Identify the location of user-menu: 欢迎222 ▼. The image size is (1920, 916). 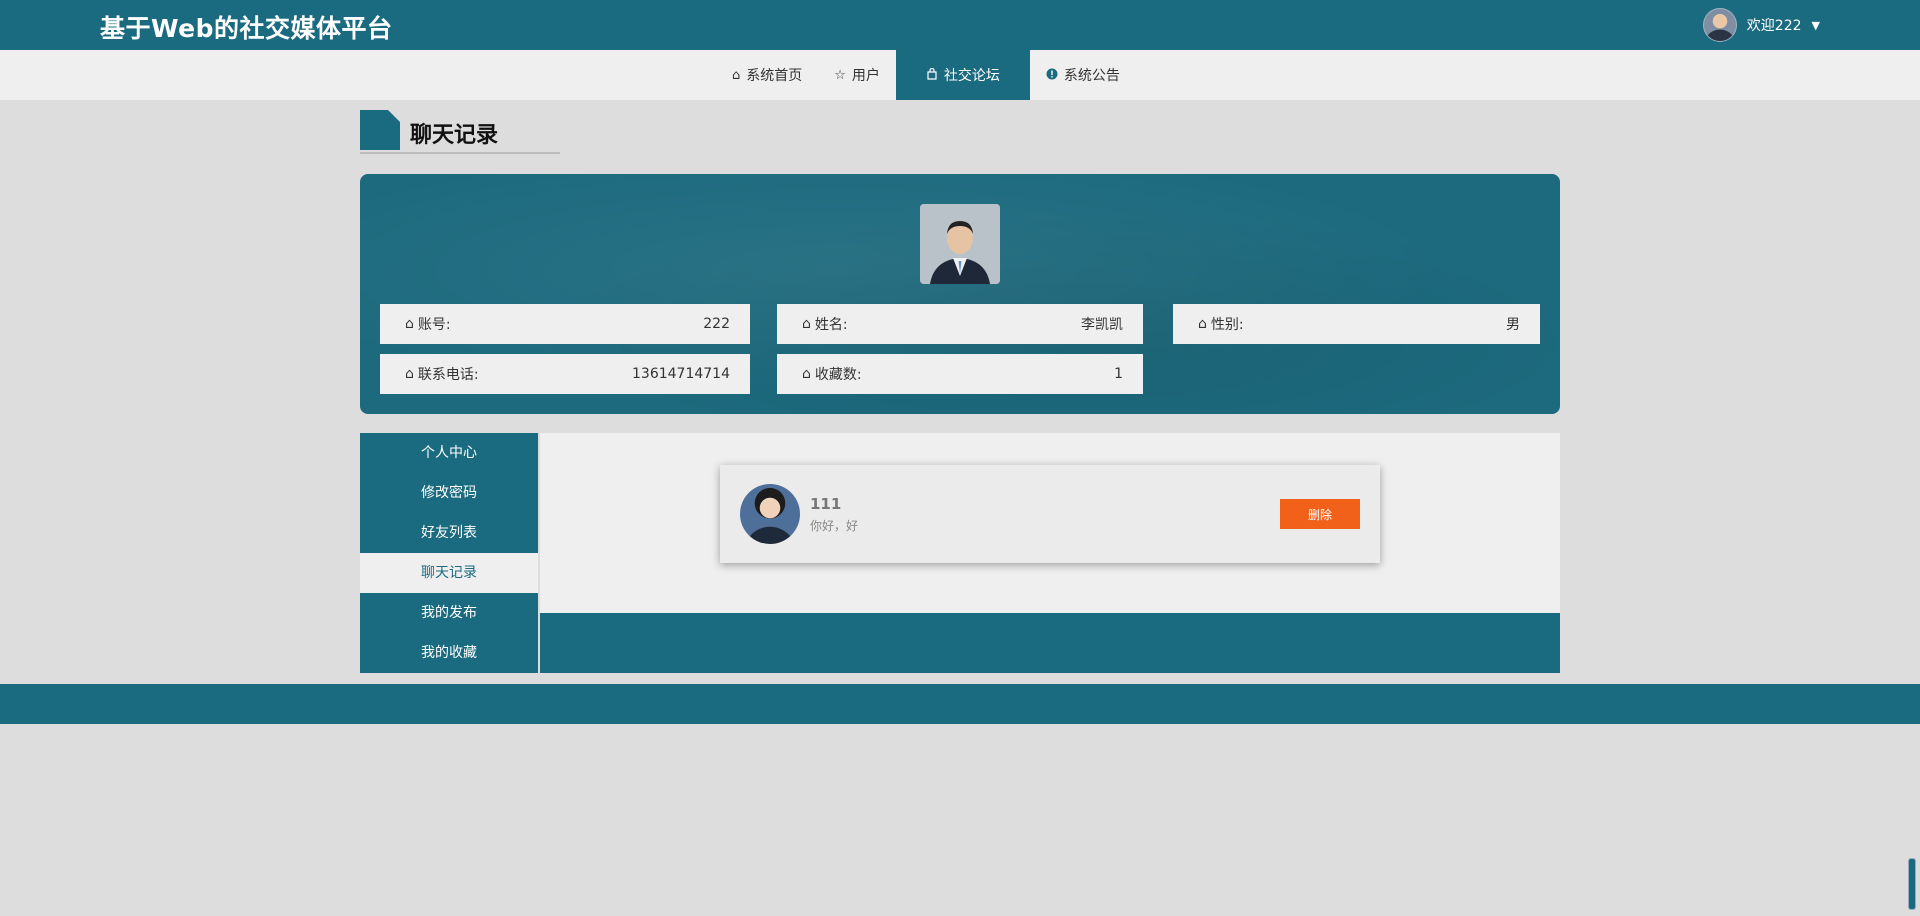
(1761, 25).